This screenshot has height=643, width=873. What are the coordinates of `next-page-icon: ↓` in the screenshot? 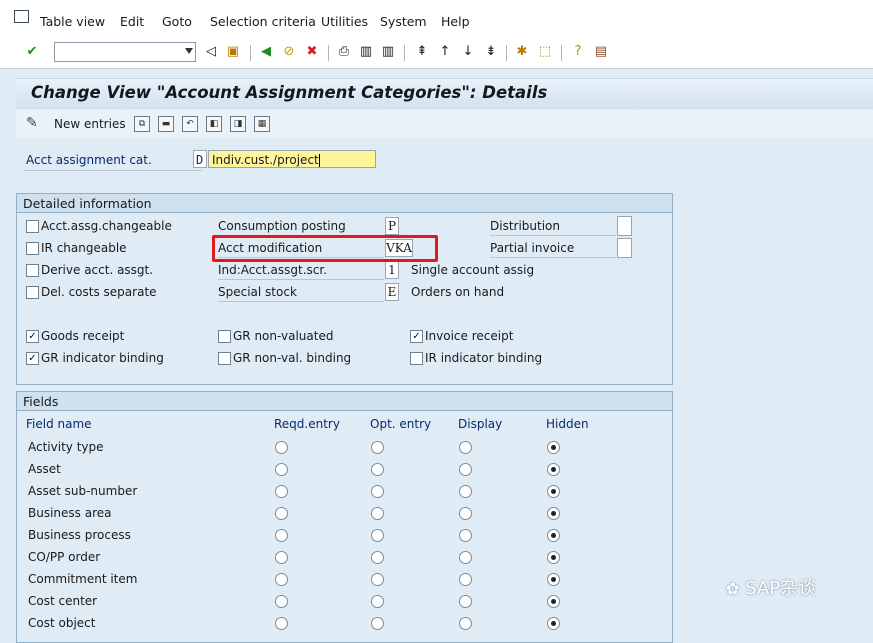 It's located at (468, 52).